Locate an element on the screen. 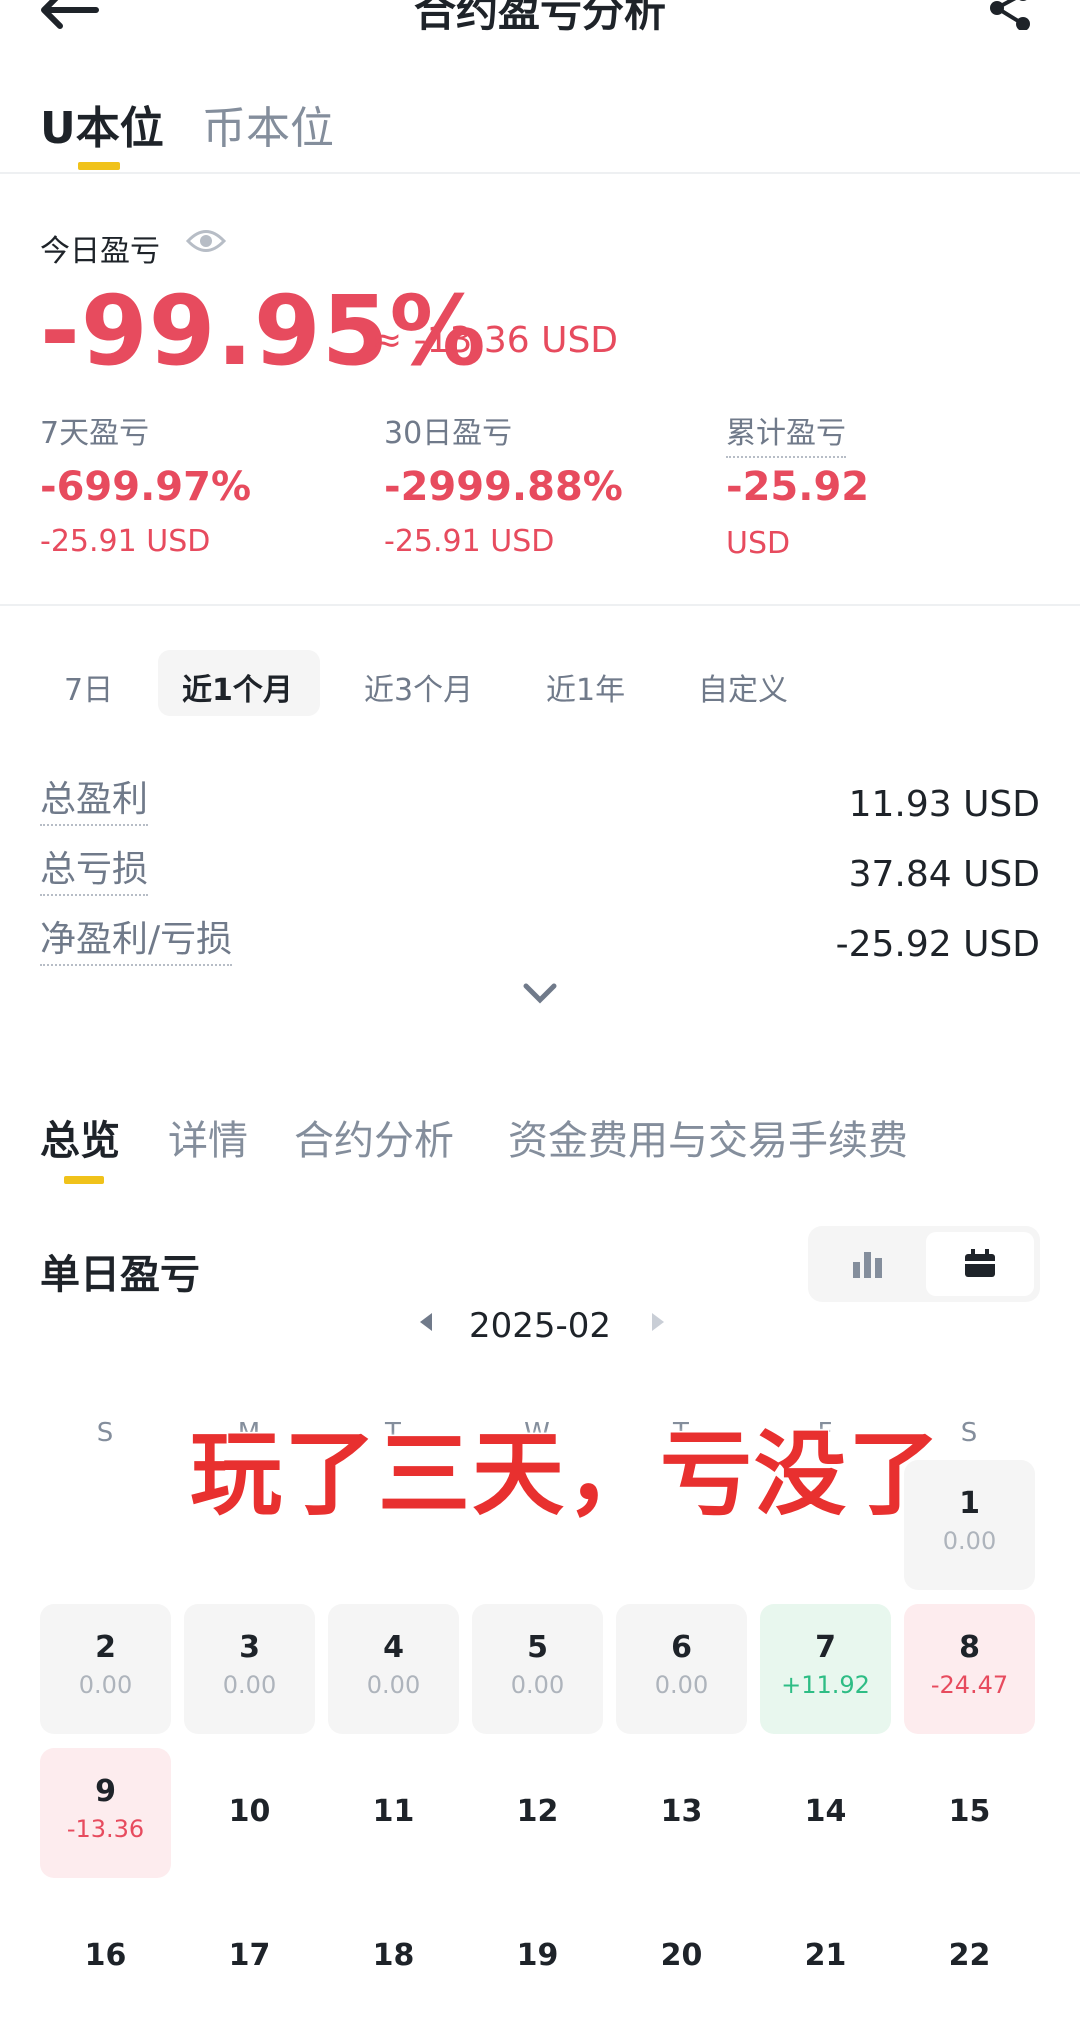  day-number: 12 is located at coordinates (537, 1811).